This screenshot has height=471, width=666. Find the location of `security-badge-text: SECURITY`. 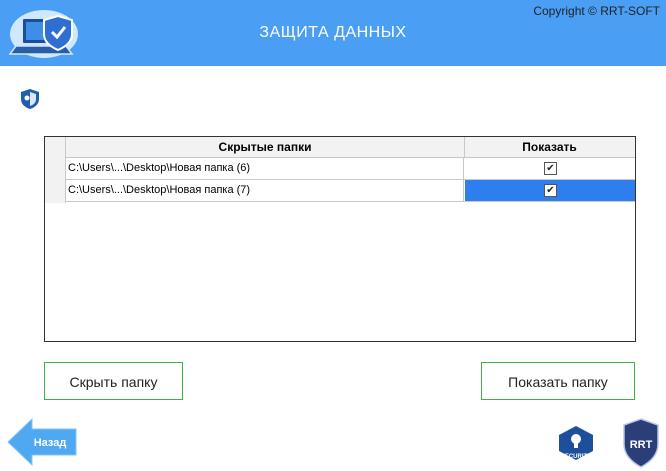

security-badge-text: SECURITY is located at coordinates (576, 457).